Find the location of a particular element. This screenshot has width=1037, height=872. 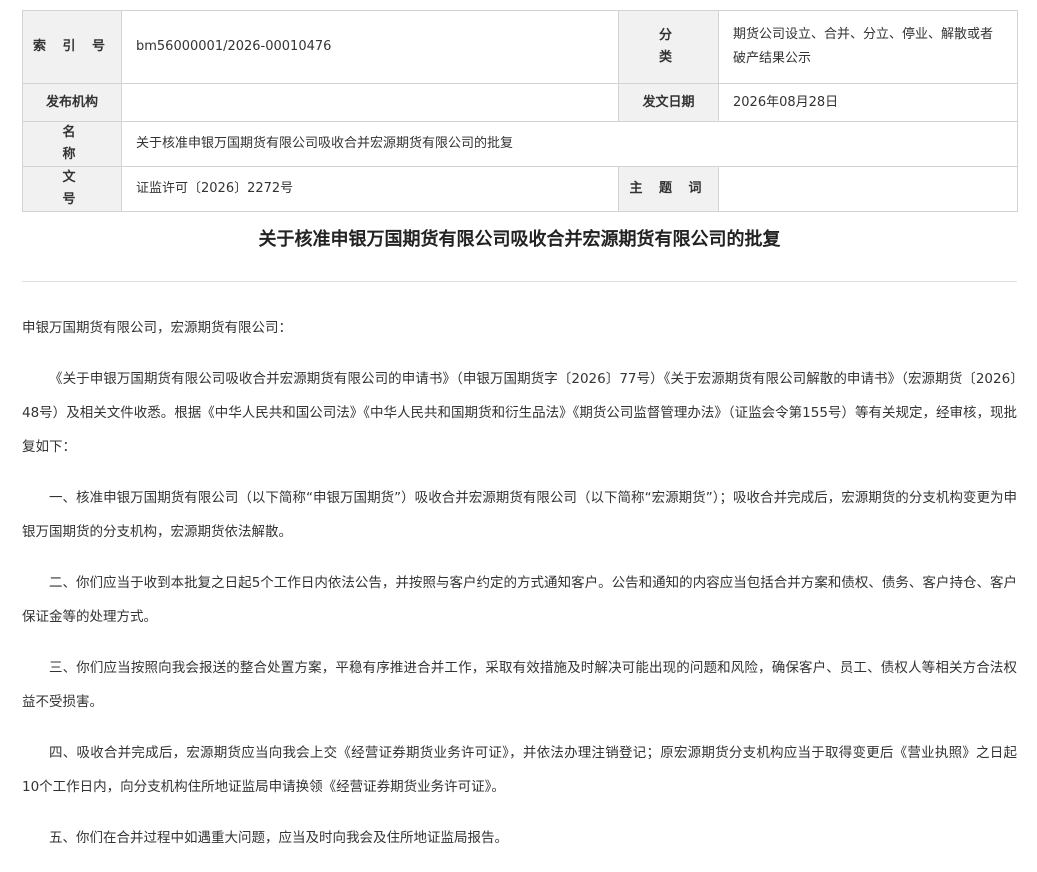

index-number-value: bm56000001/2026-00010476 is located at coordinates (370, 47).